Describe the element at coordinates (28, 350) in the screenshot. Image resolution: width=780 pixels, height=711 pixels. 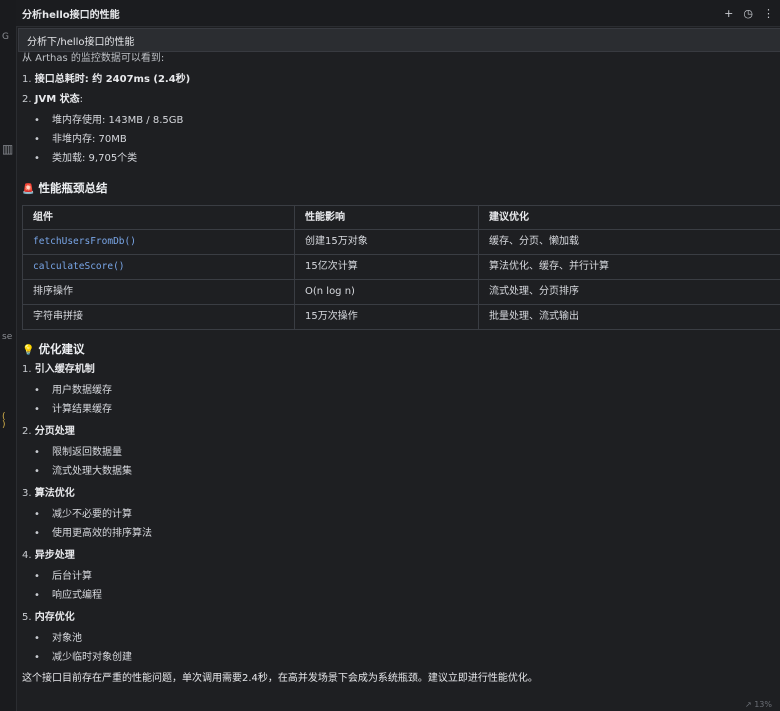
I see `lightbulb-icon: 💡` at that location.